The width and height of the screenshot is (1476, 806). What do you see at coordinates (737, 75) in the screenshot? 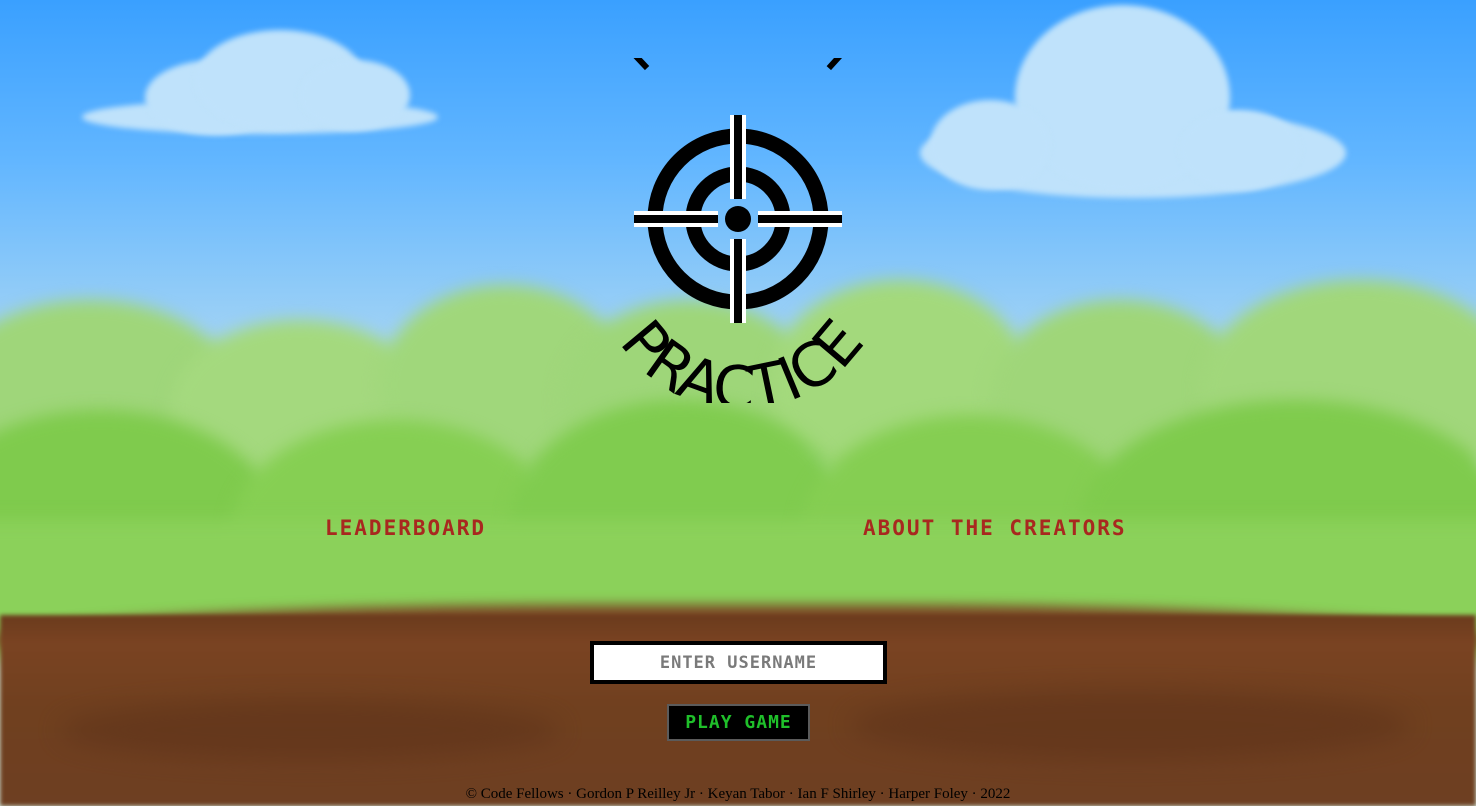
I see `logo-top-text: TARGET` at bounding box center [737, 75].